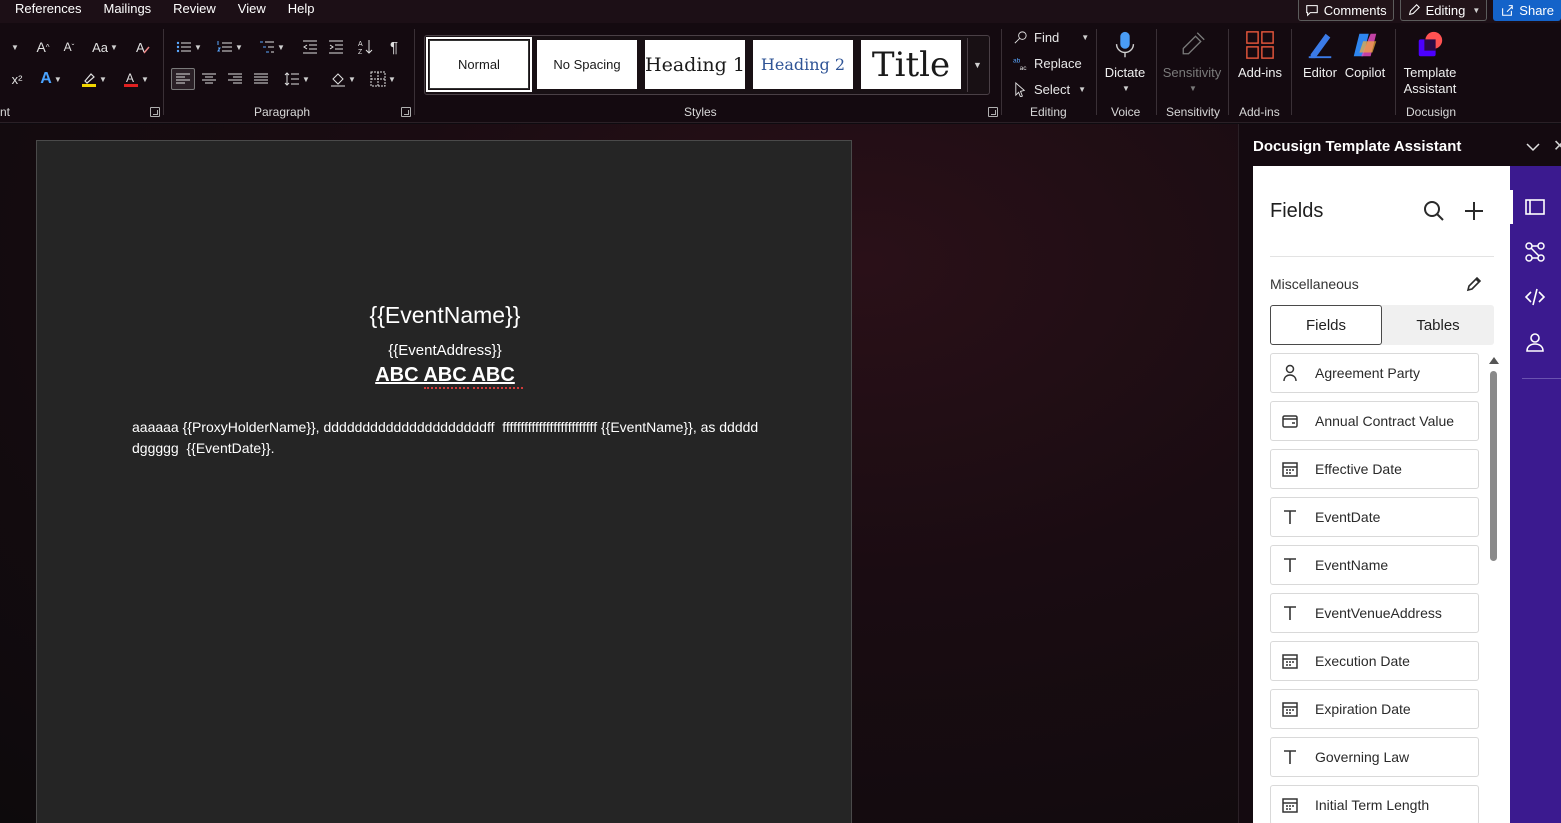  I want to click on field-item: Initial Term Length, so click(1374, 804).